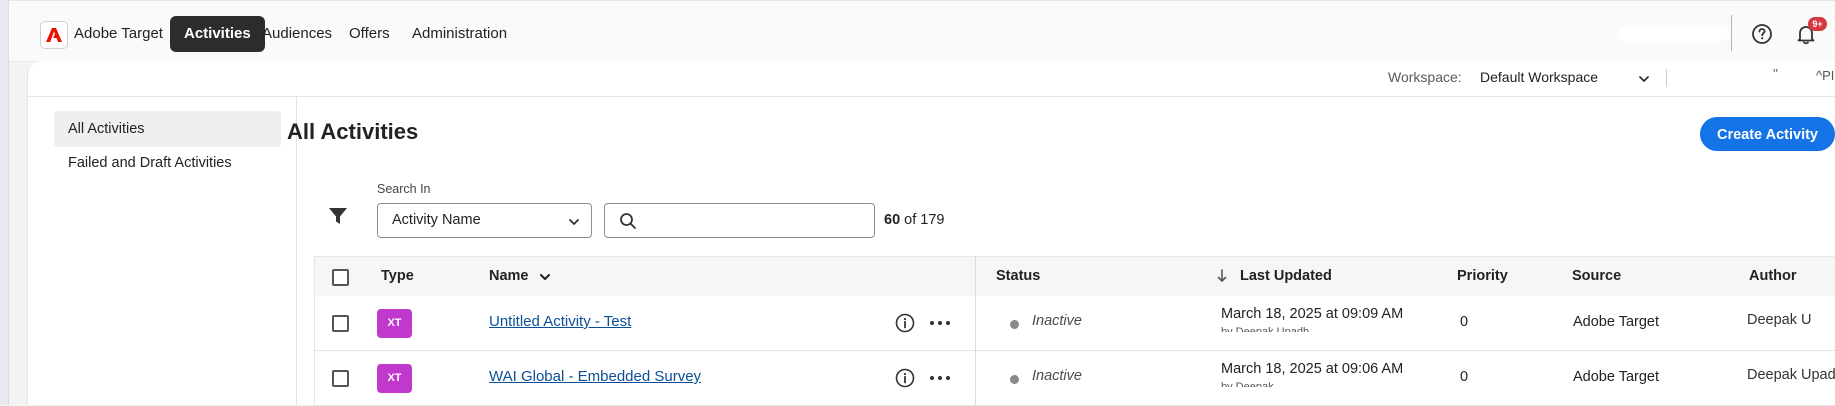 The height and width of the screenshot is (406, 1835). What do you see at coordinates (338, 216) in the screenshot?
I see `filter-icon` at bounding box center [338, 216].